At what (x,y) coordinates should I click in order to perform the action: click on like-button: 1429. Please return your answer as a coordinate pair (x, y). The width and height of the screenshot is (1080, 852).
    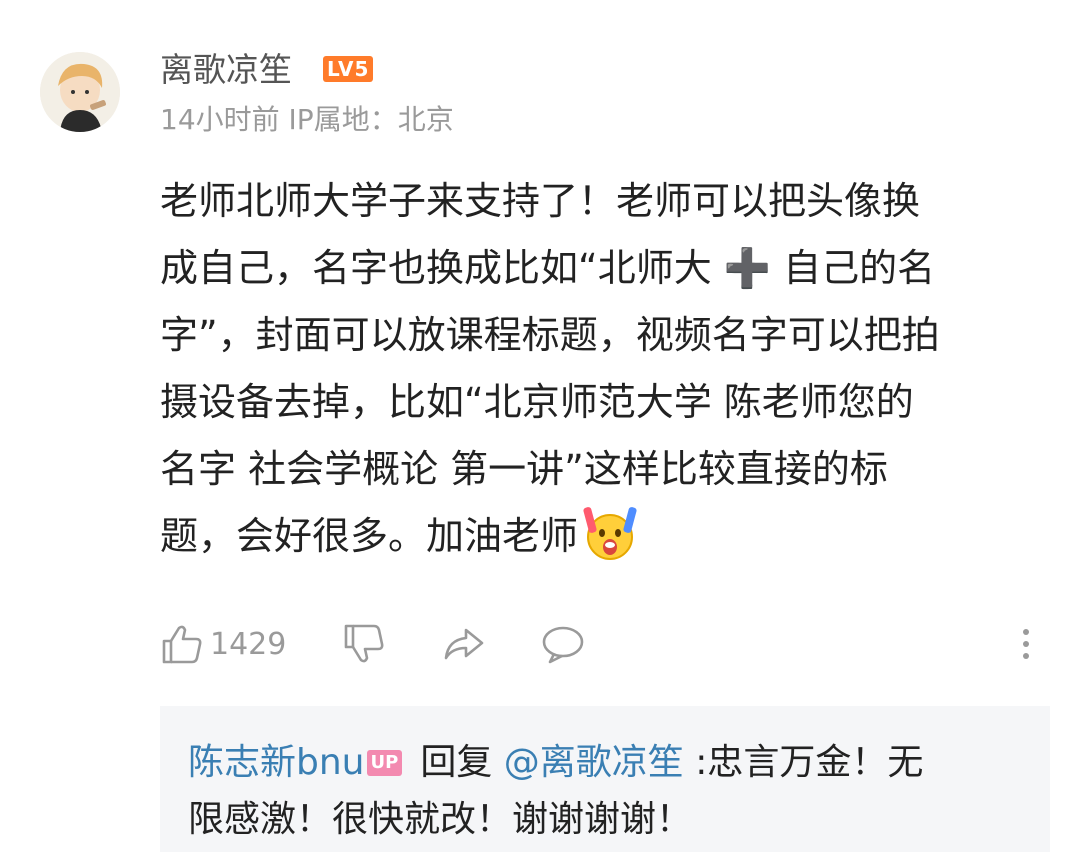
    Looking at the image, I should click on (223, 644).